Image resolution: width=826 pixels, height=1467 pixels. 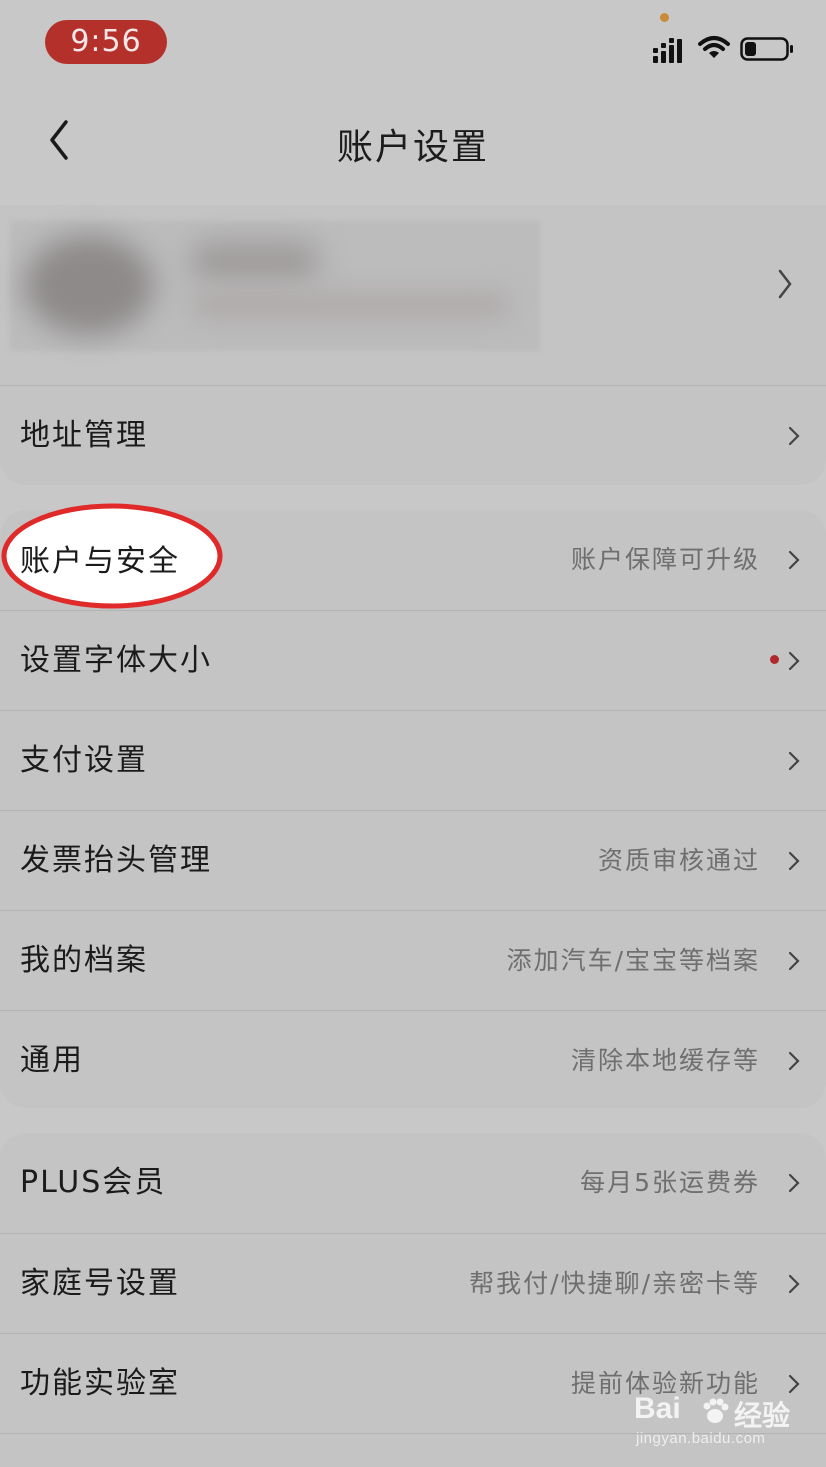 What do you see at coordinates (716, 1410) in the screenshot?
I see `paw-icon` at bounding box center [716, 1410].